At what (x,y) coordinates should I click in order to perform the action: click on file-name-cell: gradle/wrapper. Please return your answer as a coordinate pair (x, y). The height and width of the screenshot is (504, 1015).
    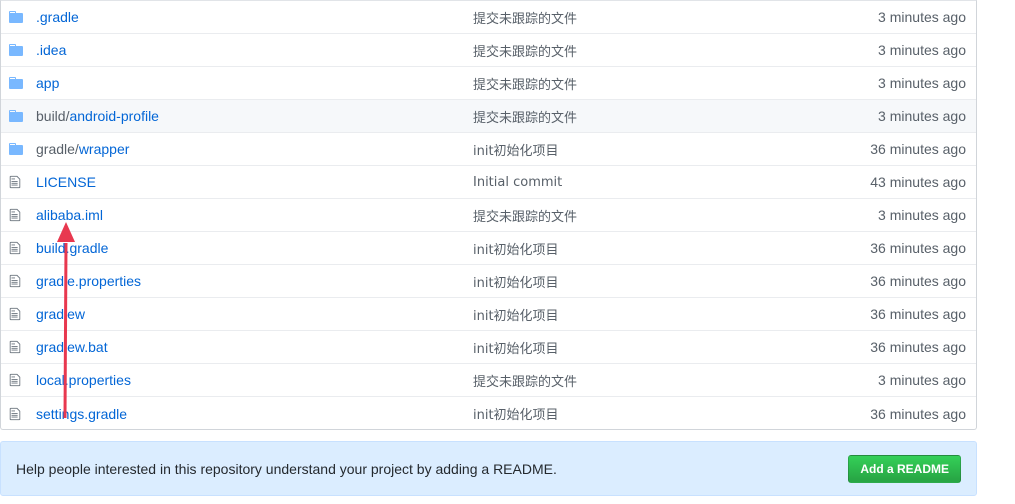
    Looking at the image, I should click on (254, 149).